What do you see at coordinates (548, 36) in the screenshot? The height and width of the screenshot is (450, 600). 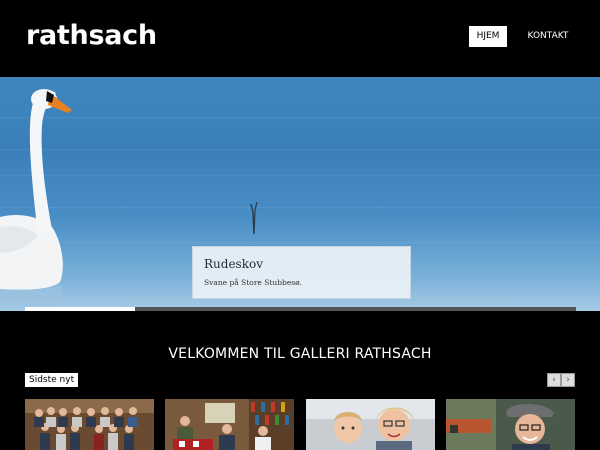 I see `nav-item-kontakt: KONTAKT` at bounding box center [548, 36].